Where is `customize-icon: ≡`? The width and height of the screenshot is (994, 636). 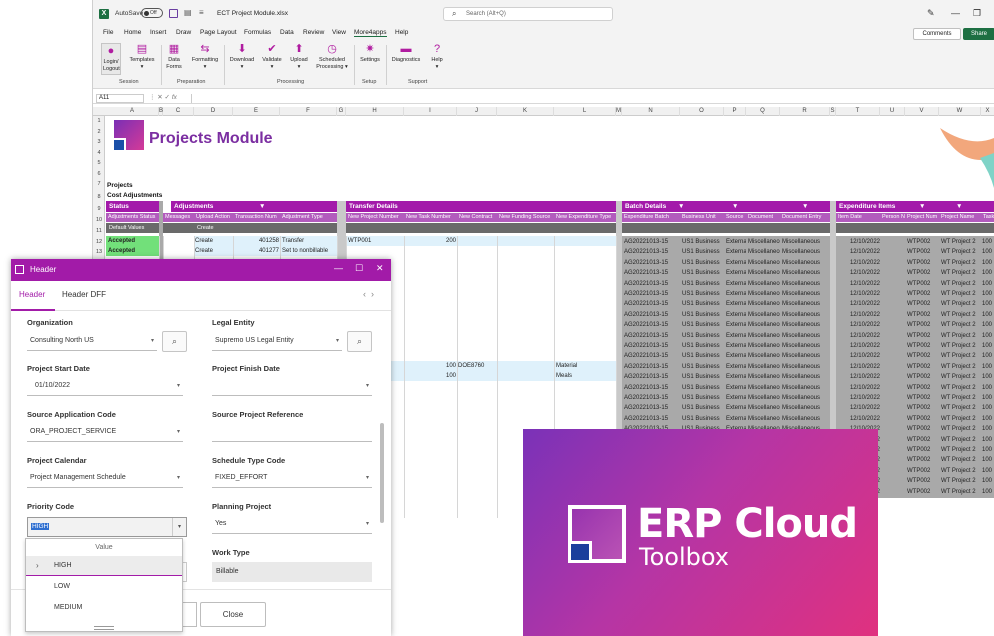
customize-icon: ≡ is located at coordinates (201, 12).